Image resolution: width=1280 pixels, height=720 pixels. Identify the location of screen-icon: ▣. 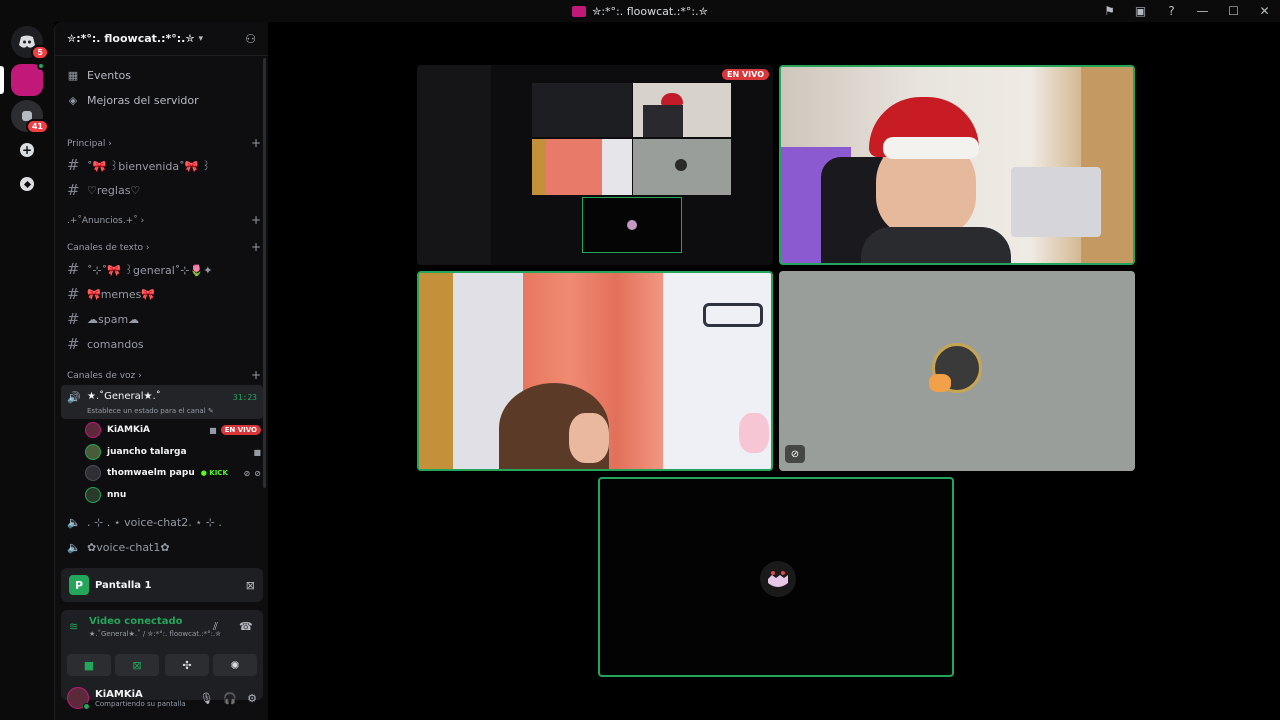
(1140, 11).